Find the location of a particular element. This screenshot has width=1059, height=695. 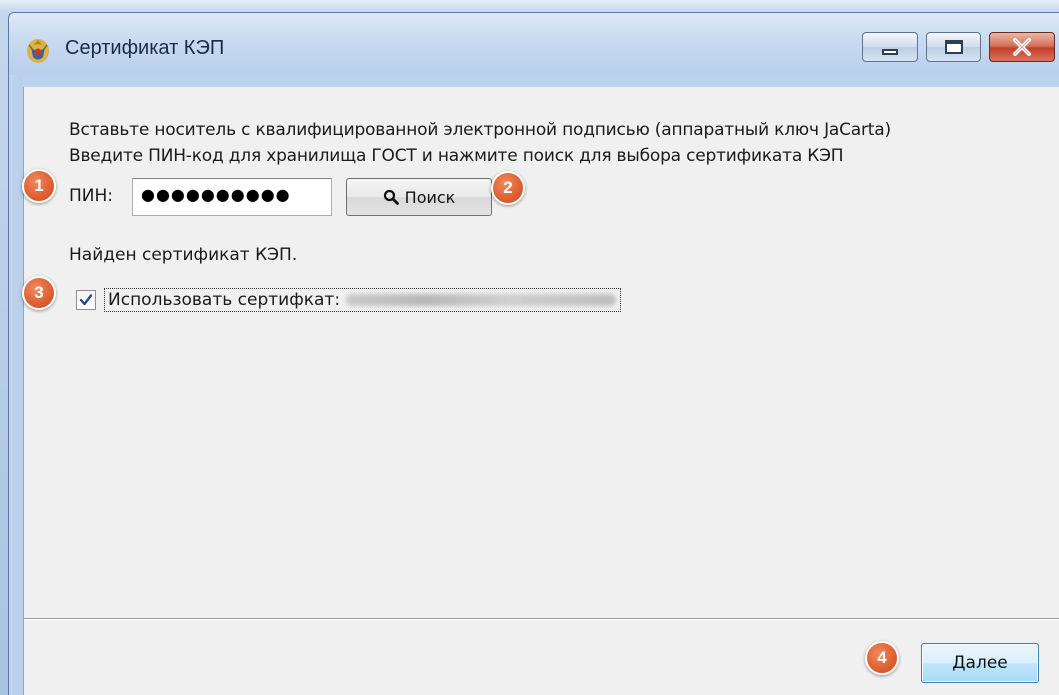

next-button: Далее is located at coordinates (980, 663).